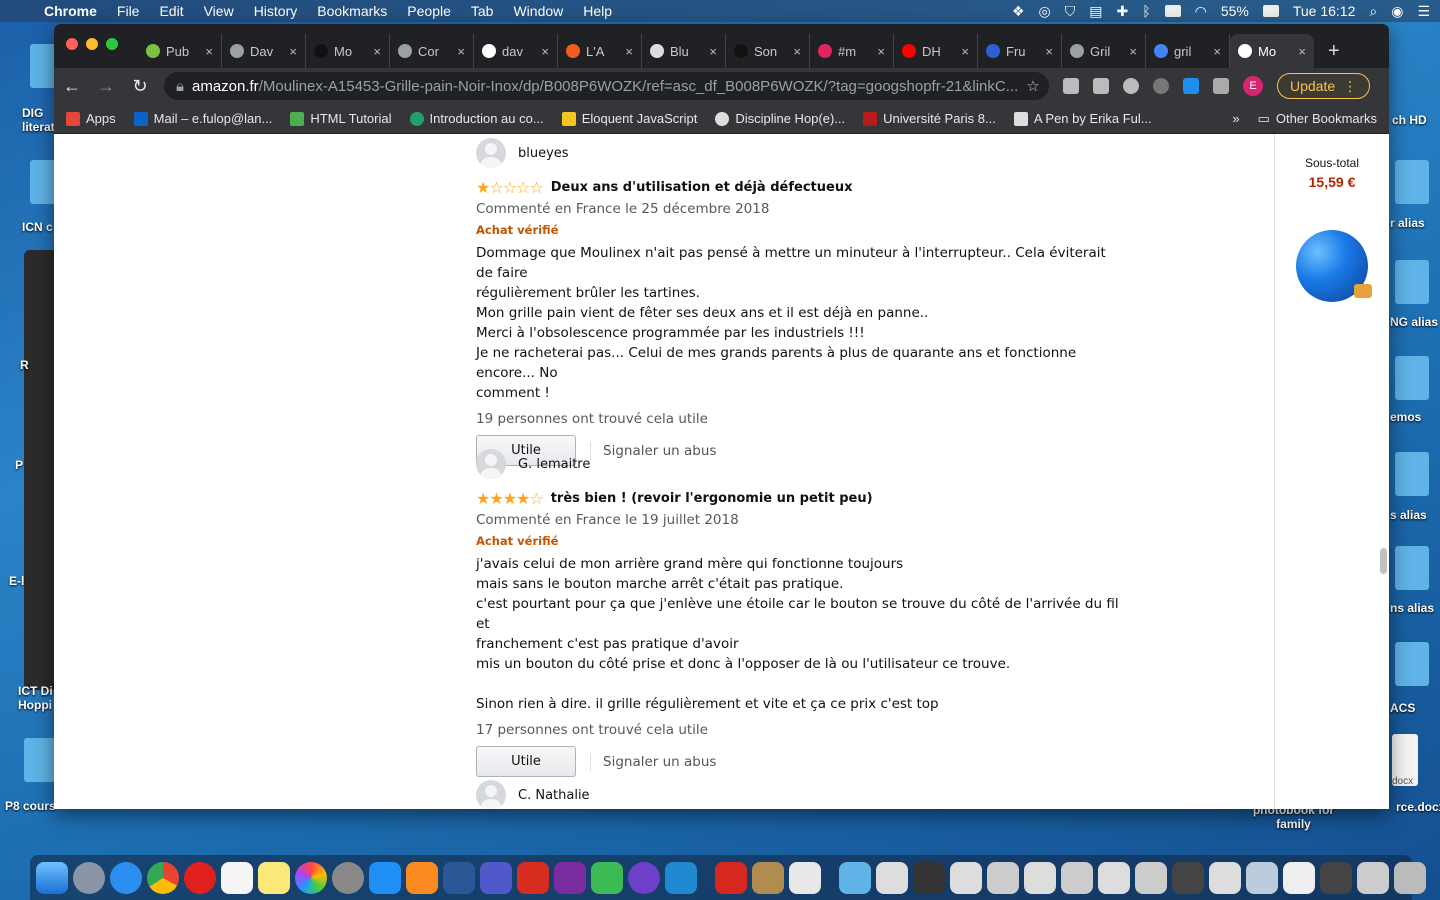  Describe the element at coordinates (1191, 86) in the screenshot. I see `extension-d-icon` at that location.